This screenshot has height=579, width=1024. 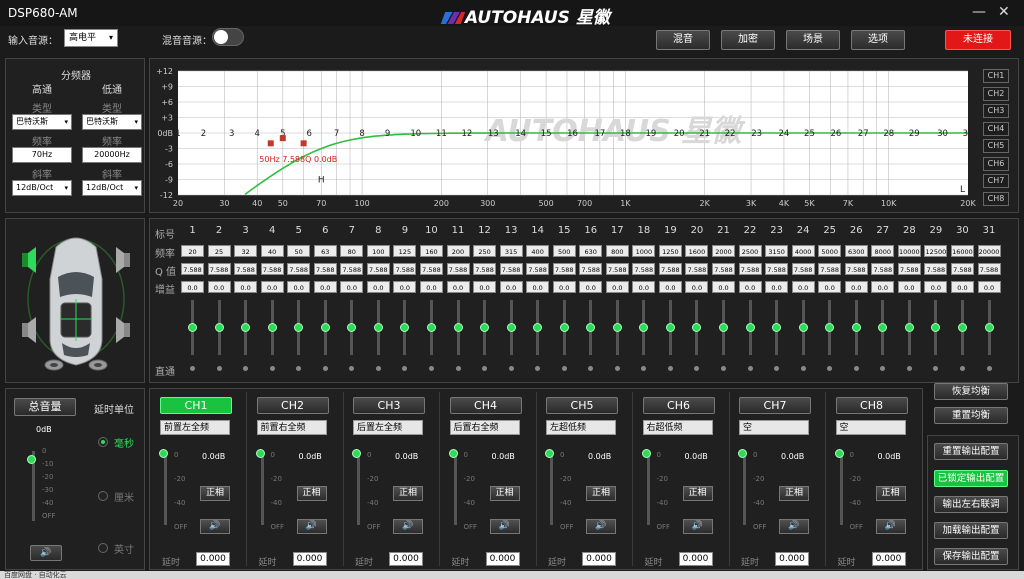 What do you see at coordinates (723, 251) in the screenshot?
I see `eq-band-freq-input: 2000` at bounding box center [723, 251].